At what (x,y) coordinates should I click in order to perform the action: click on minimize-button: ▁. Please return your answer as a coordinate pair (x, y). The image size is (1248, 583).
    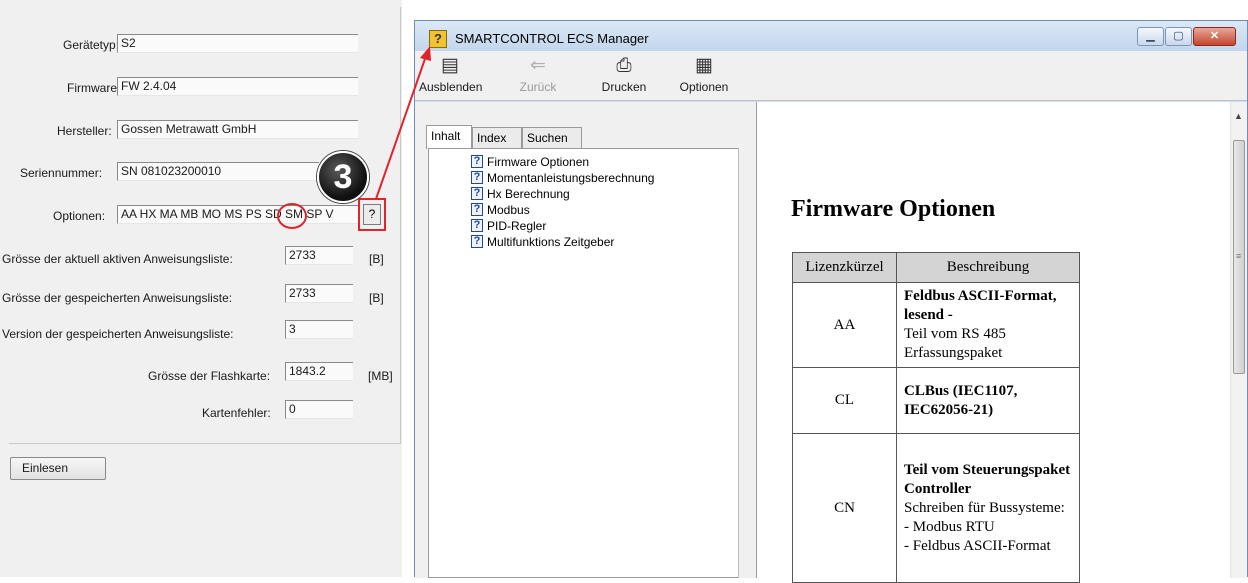
    Looking at the image, I should click on (1150, 36).